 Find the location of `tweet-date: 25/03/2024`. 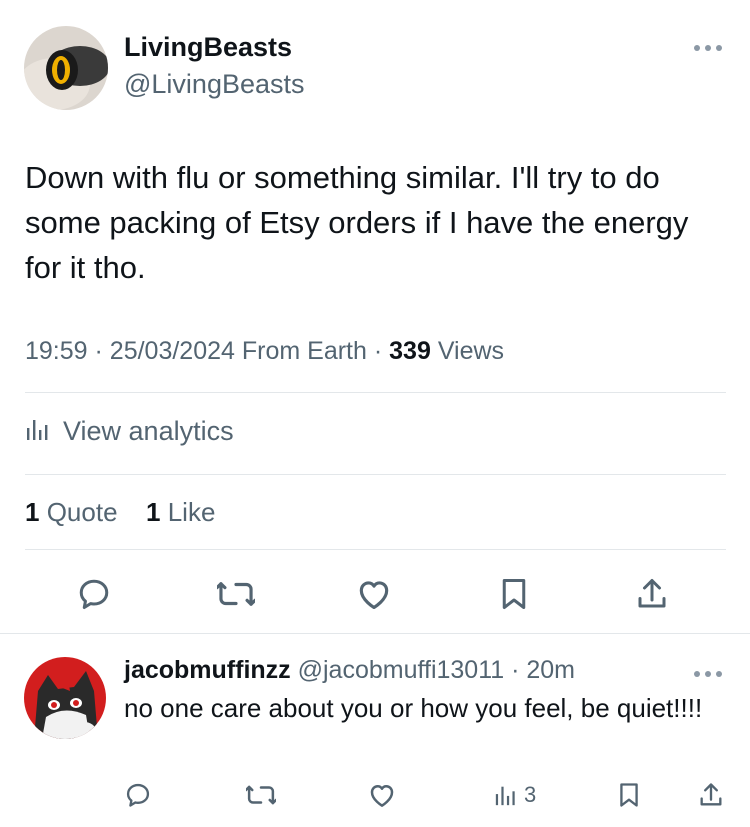

tweet-date: 25/03/2024 is located at coordinates (172, 351).